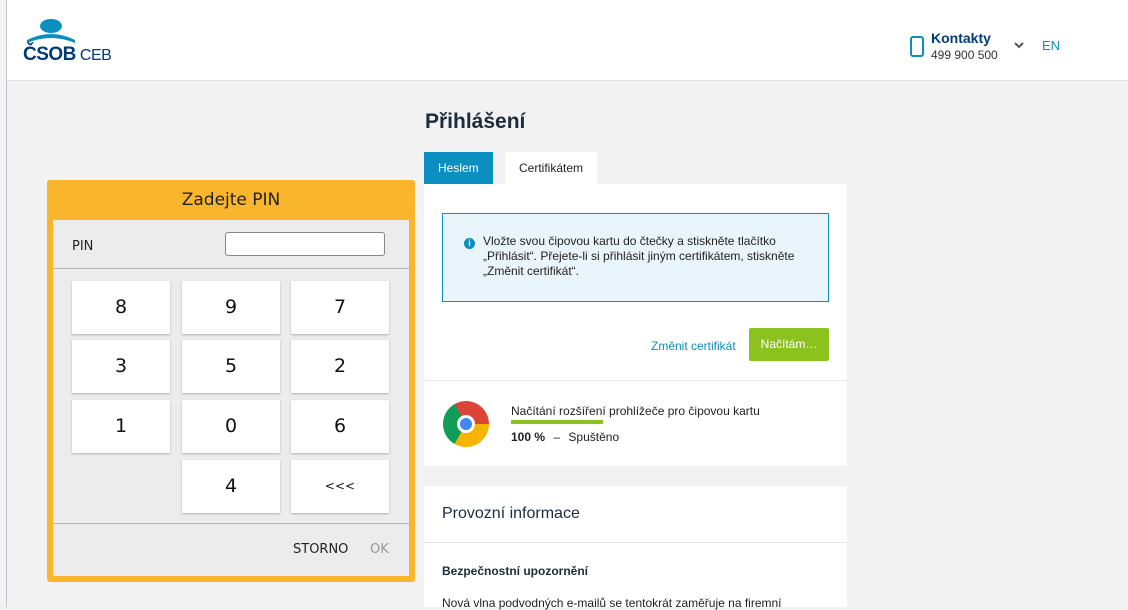 The width and height of the screenshot is (1128, 610). I want to click on extension-progress-bar, so click(557, 422).